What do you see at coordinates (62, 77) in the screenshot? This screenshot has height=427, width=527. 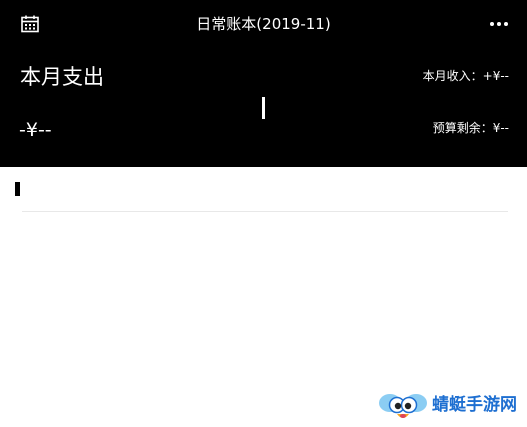 I see `monthly-expense-label: 本月支出` at bounding box center [62, 77].